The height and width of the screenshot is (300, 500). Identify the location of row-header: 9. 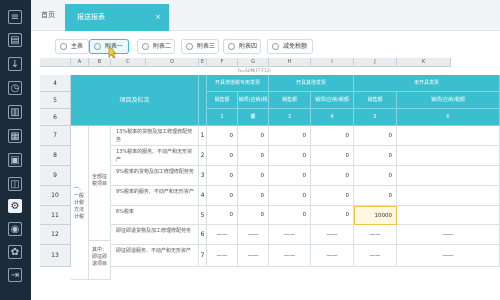
(55, 176).